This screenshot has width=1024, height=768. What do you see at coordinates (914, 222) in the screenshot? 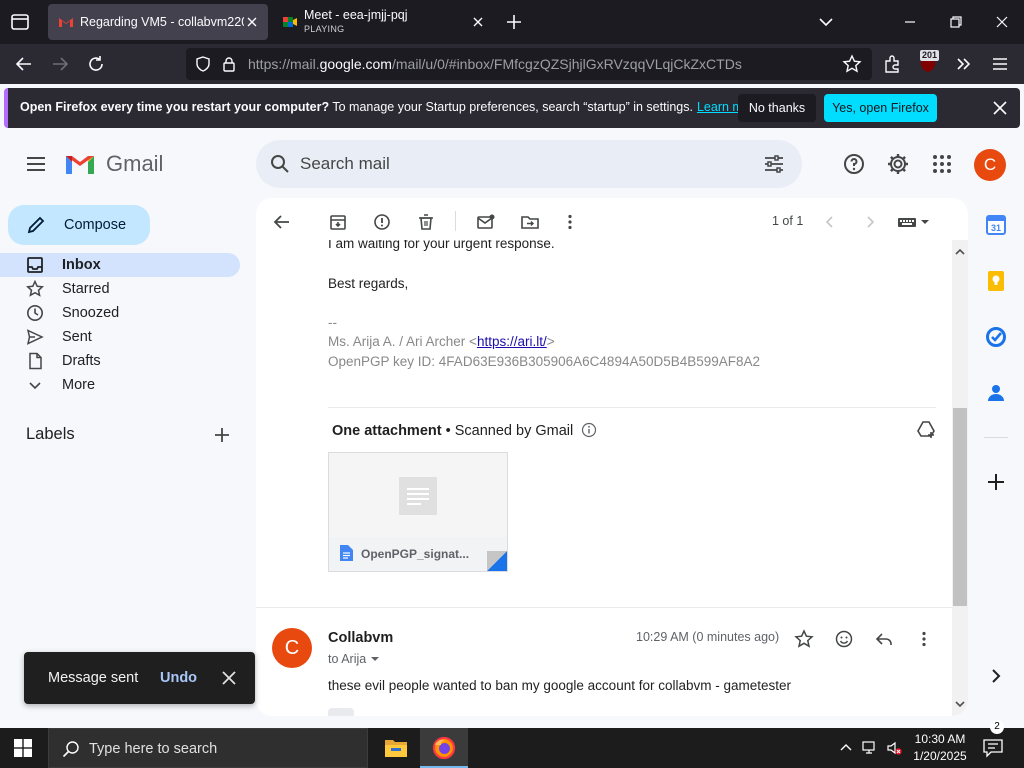
I see `input-tools-keyboard-icon` at bounding box center [914, 222].